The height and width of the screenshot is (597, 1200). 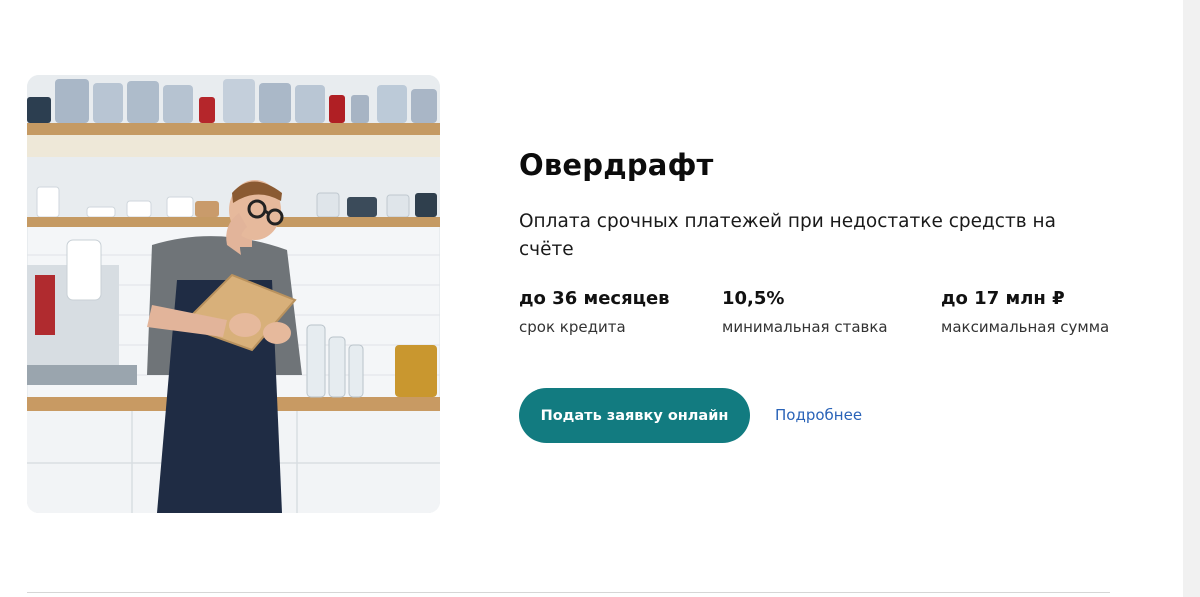 I want to click on product-title: Овердрафт, so click(x=616, y=165).